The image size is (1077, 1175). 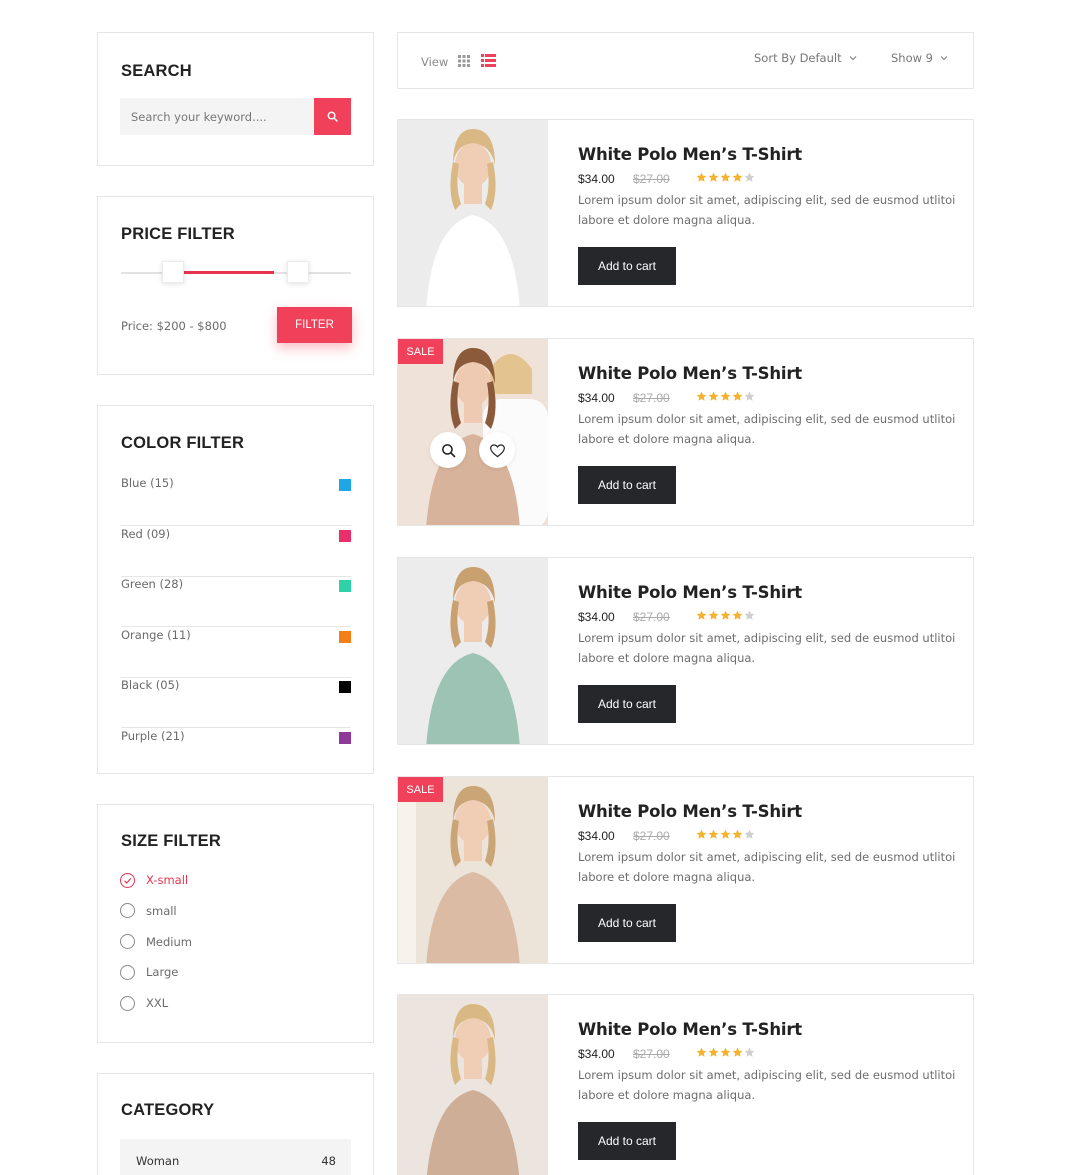 I want to click on wishlist-button, so click(x=497, y=450).